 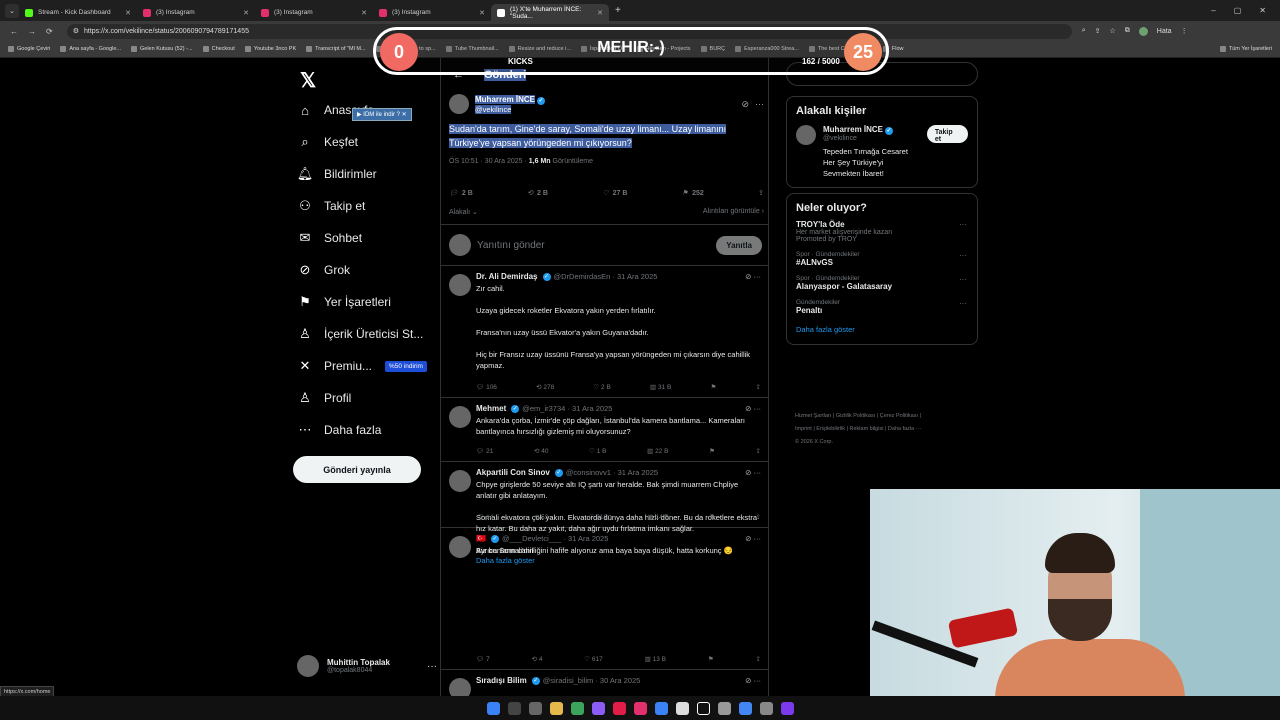 What do you see at coordinates (1113, 31) in the screenshot?
I see `star-icon: ☆` at bounding box center [1113, 31].